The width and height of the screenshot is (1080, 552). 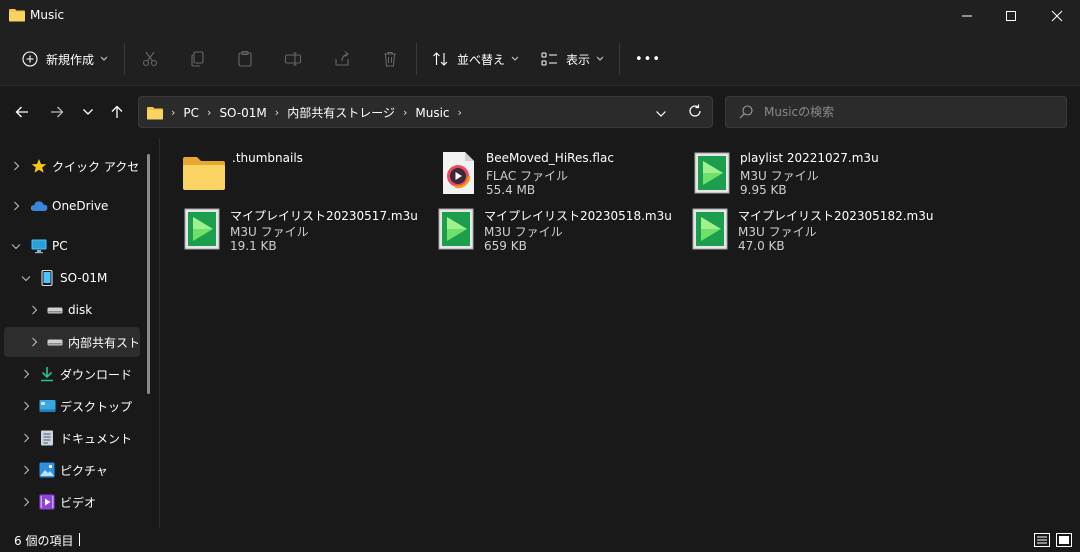 I want to click on trash-icon, so click(x=390, y=59).